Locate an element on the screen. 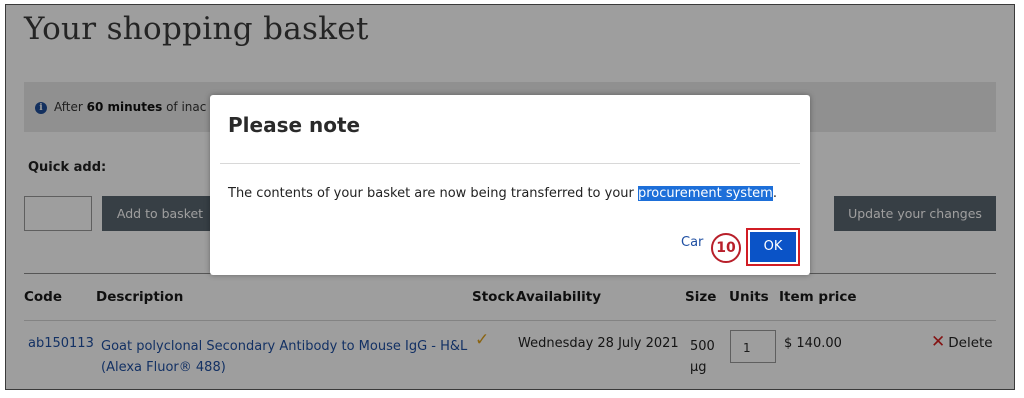  highlighted-text: procurement system is located at coordinates (705, 193).